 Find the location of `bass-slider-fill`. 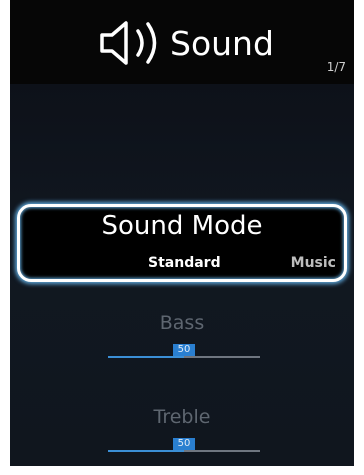

bass-slider-fill is located at coordinates (146, 357).